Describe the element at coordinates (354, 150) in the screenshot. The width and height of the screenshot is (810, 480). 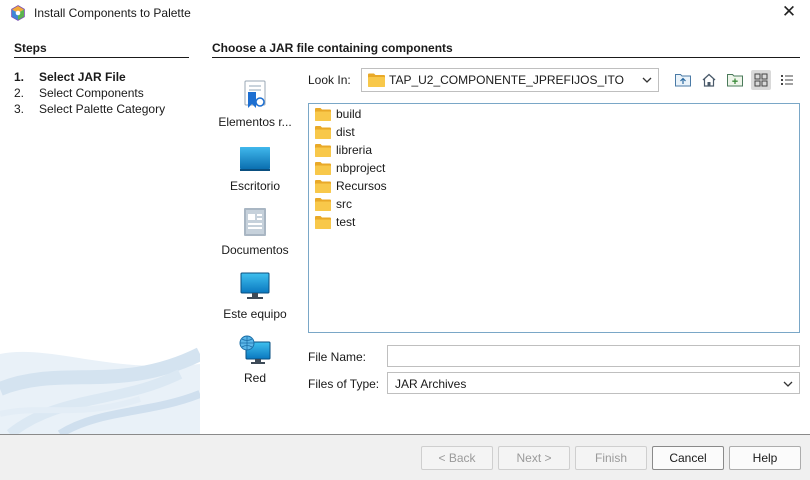
I see `file-name: libreria` at that location.